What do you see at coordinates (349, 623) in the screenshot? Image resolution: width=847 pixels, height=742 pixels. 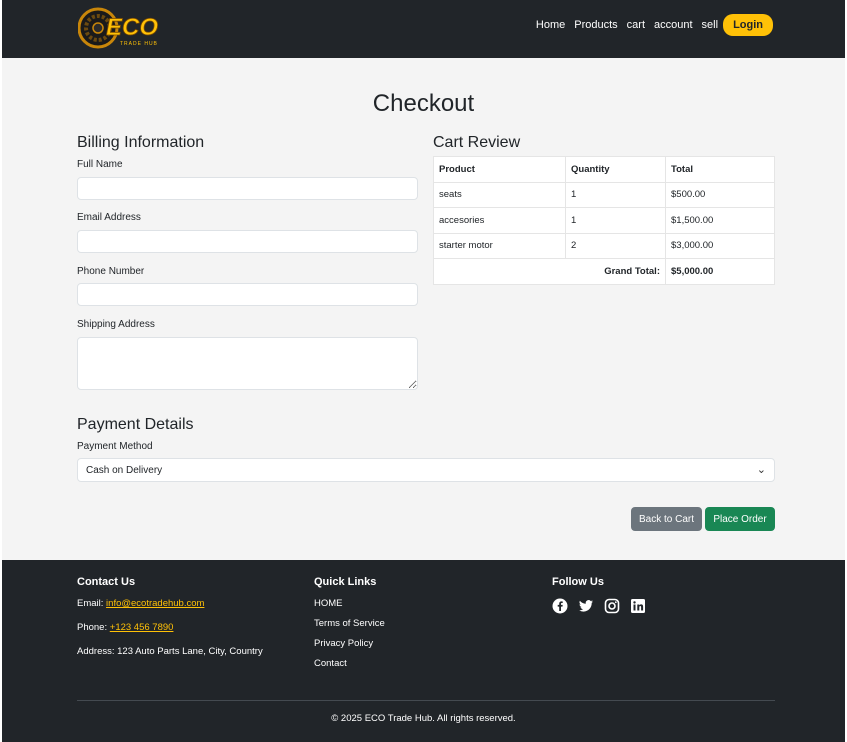 I see `footer-link-terms: Terms of Service` at bounding box center [349, 623].